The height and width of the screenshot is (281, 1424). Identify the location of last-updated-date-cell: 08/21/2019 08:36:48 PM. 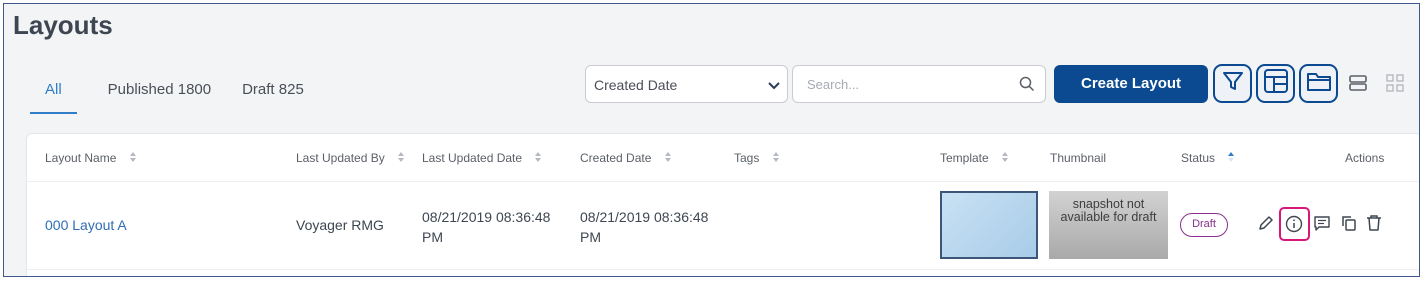
(486, 227).